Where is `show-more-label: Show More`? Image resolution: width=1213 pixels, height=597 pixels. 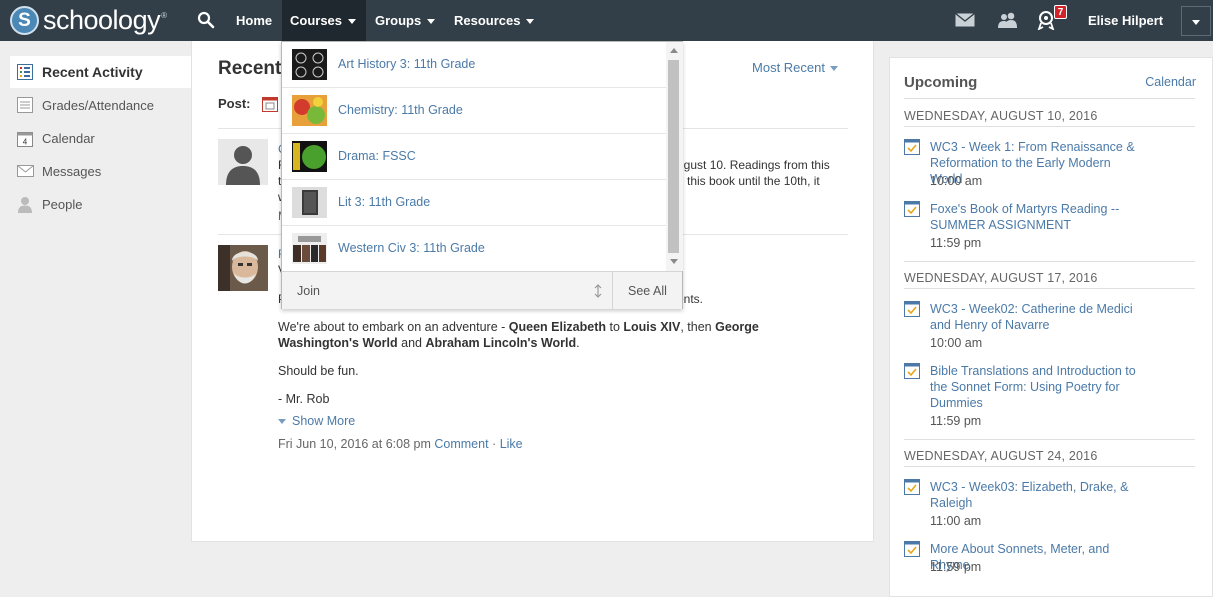
show-more-label: Show More is located at coordinates (324, 421).